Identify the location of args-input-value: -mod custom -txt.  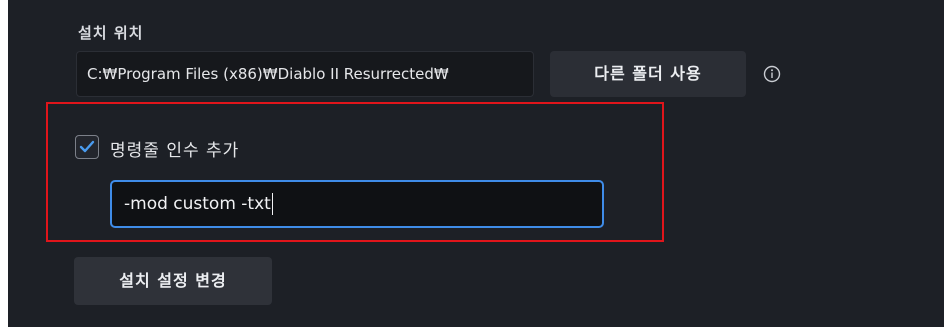
(197, 204).